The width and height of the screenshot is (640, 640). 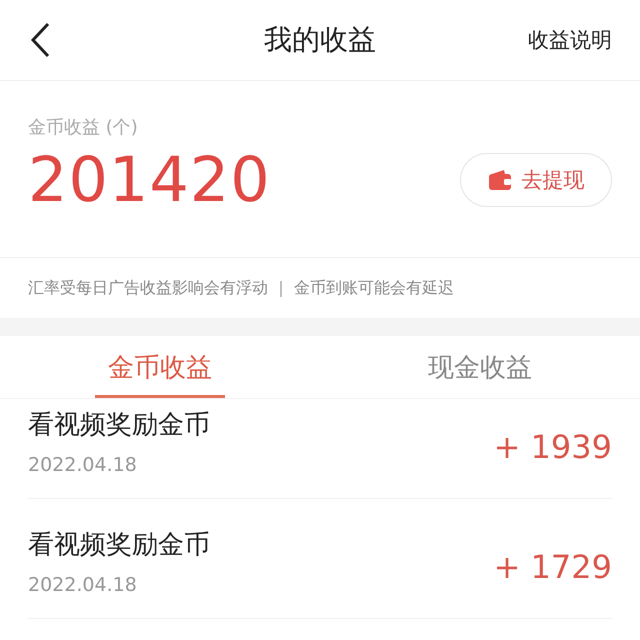 What do you see at coordinates (480, 367) in the screenshot?
I see `earnings-tab: 现金收益` at bounding box center [480, 367].